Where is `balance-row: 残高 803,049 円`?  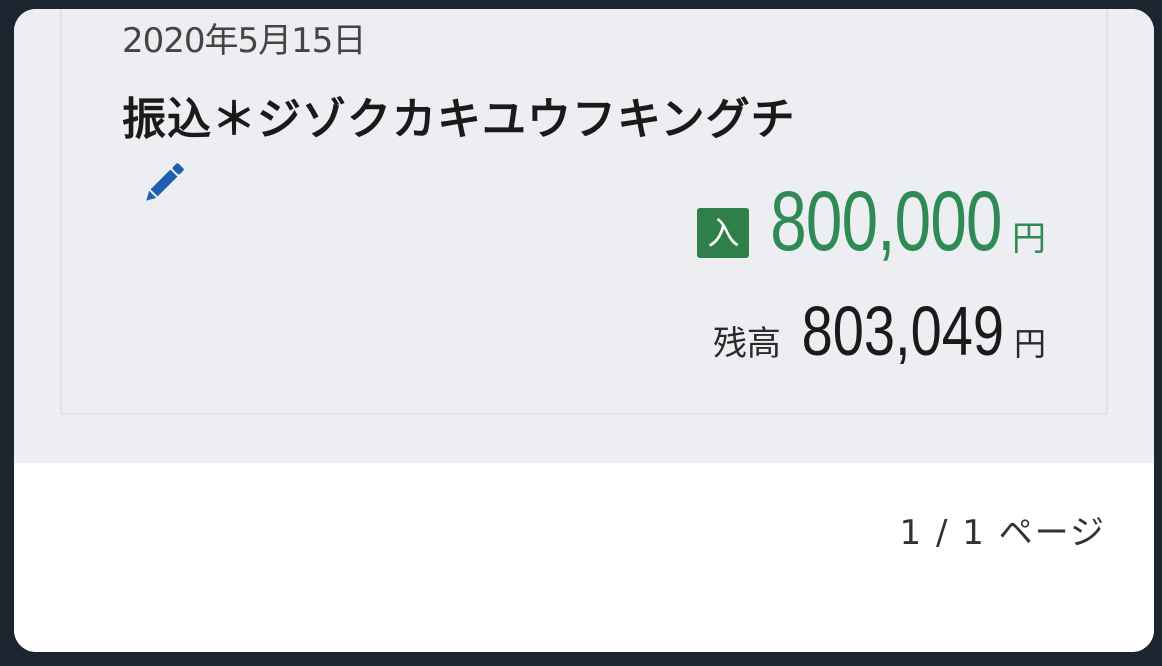
balance-row: 残高 803,049 円 is located at coordinates (879, 331).